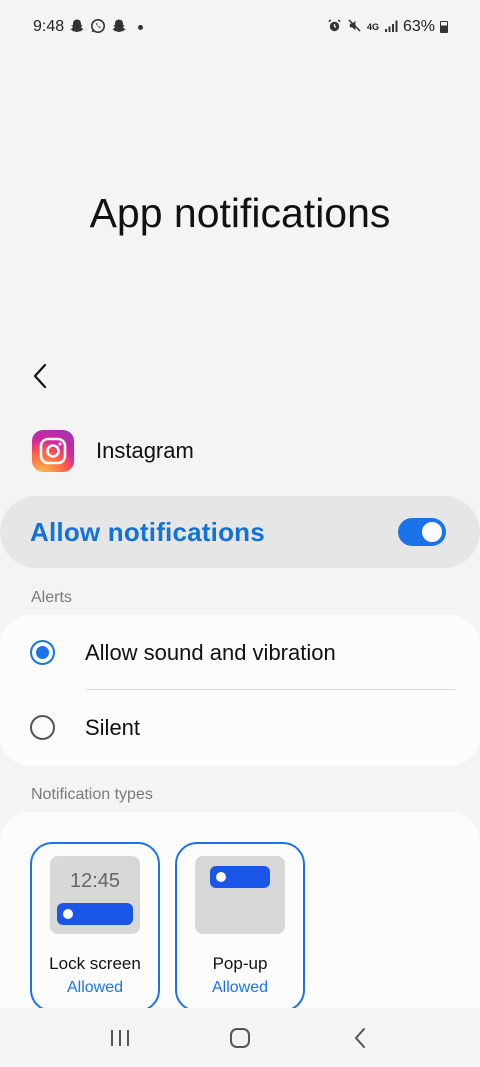  What do you see at coordinates (210, 652) in the screenshot?
I see `option-label: Allow sound and vibration` at bounding box center [210, 652].